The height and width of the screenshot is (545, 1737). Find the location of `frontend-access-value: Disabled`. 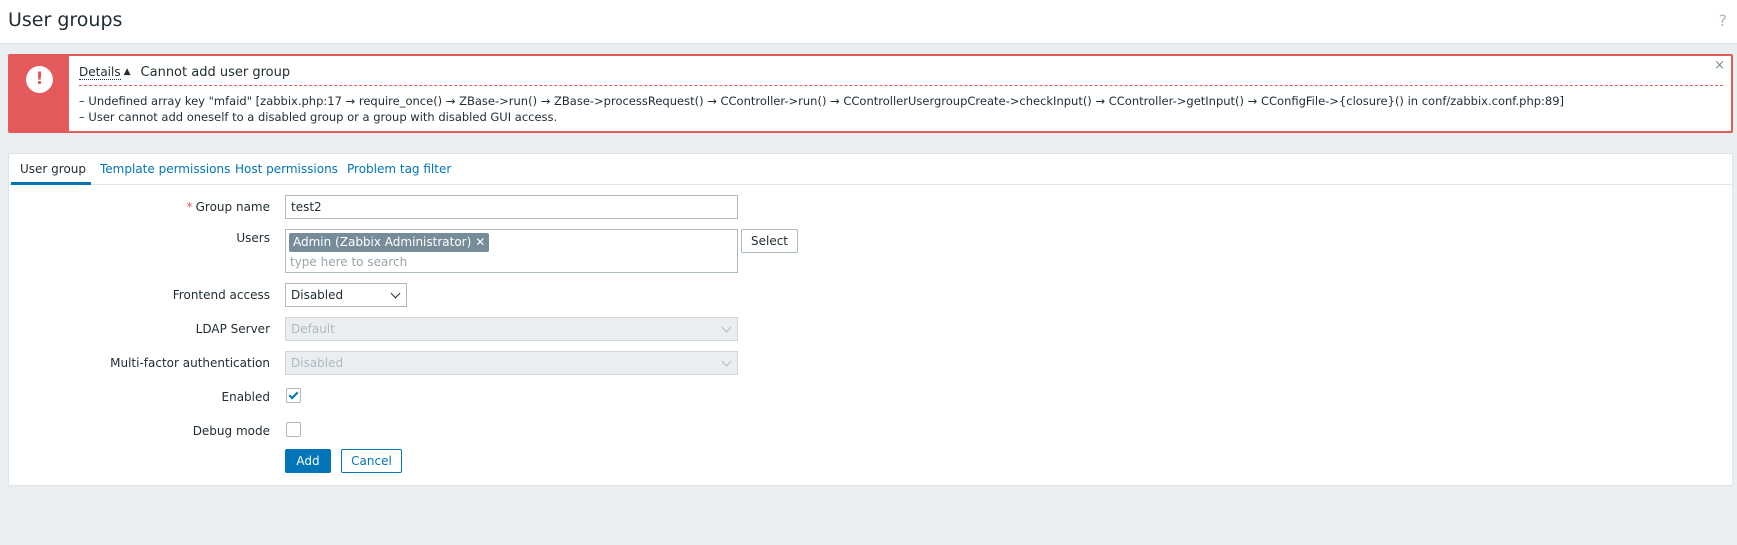

frontend-access-value: Disabled is located at coordinates (317, 295).